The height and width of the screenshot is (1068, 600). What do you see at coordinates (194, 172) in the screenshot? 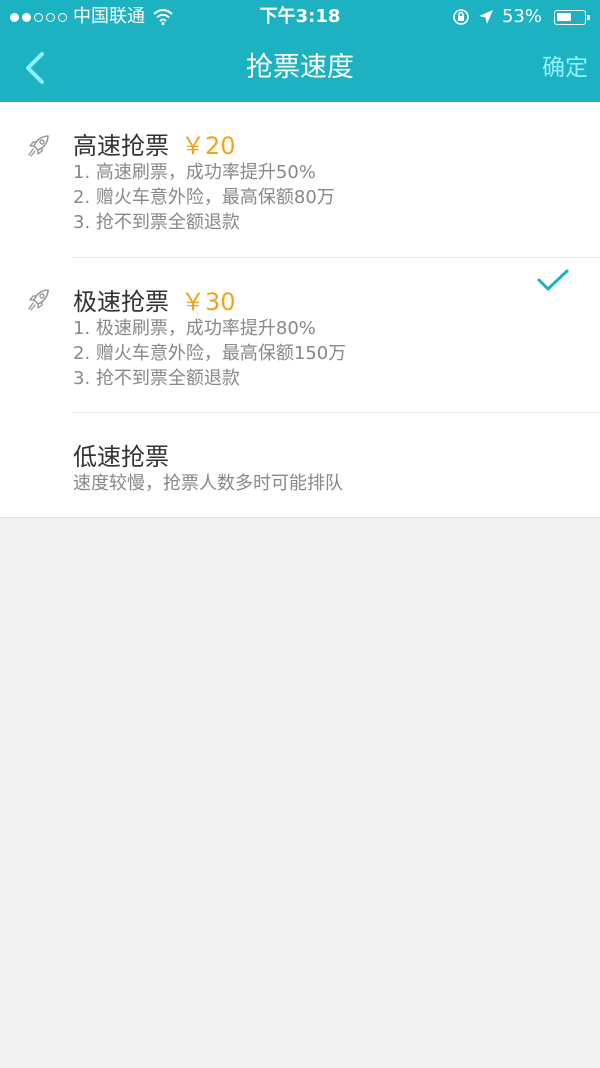
I see `description-line: 1. 高速刷票，成功率提升50%` at bounding box center [194, 172].